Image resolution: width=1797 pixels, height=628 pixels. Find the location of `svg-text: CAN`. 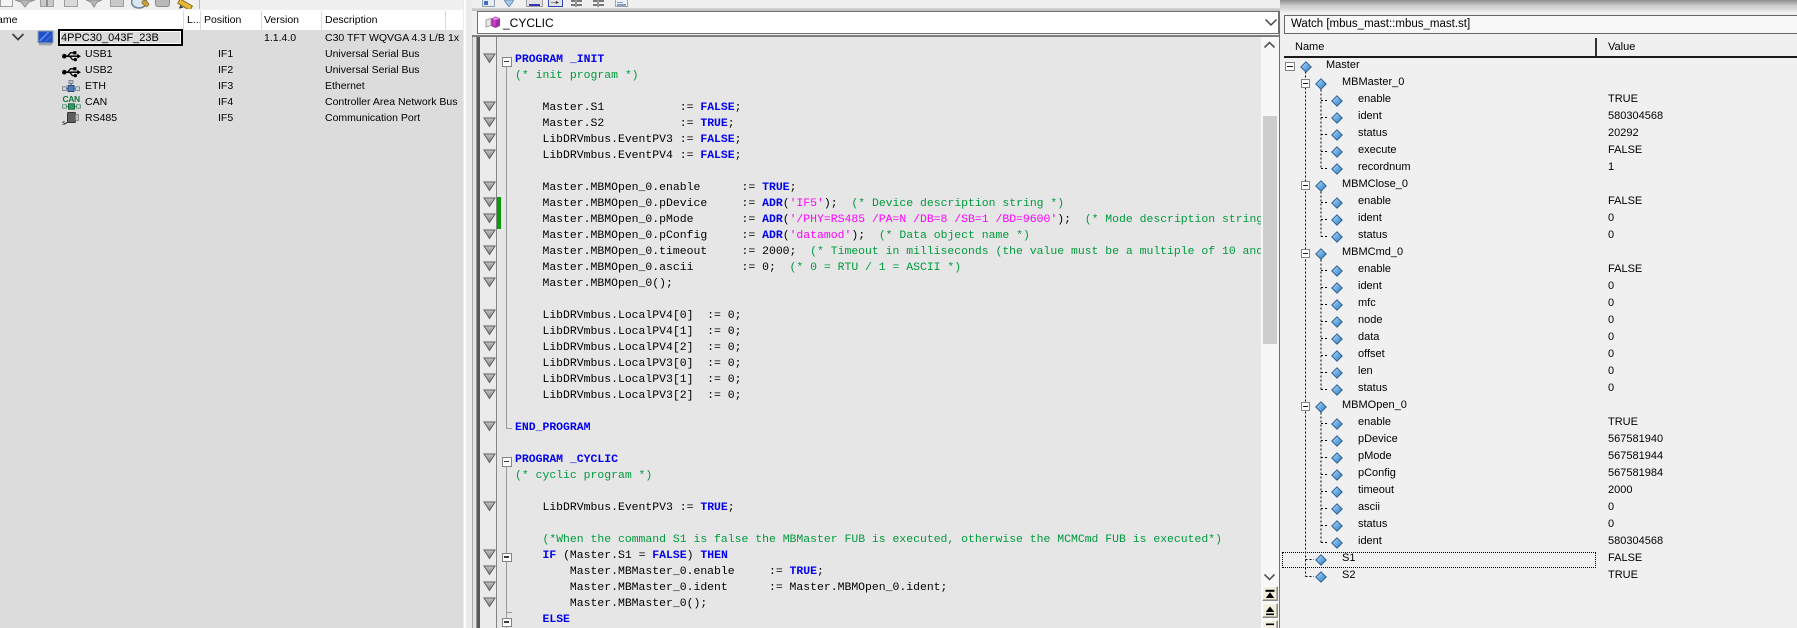

svg-text: CAN is located at coordinates (71, 99).